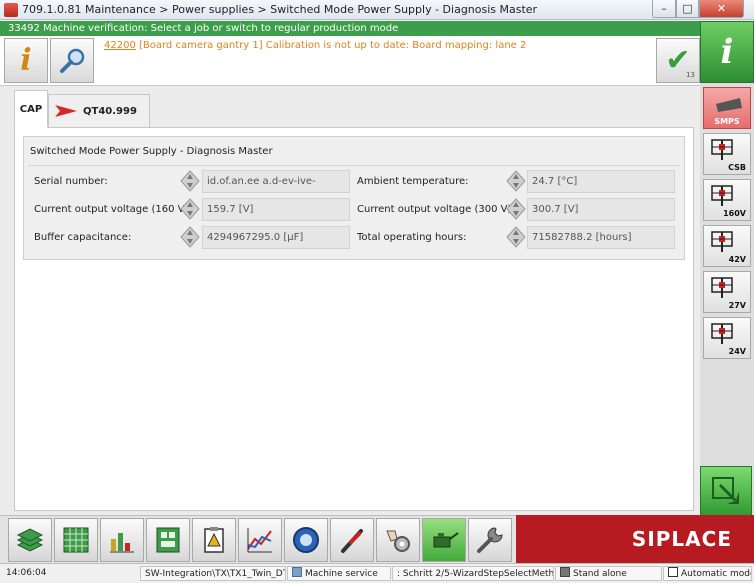 The height and width of the screenshot is (583, 754). I want to click on power-supply-sidebar: SMPS CSB 160V 42V 27V 24V, so click(727, 299).